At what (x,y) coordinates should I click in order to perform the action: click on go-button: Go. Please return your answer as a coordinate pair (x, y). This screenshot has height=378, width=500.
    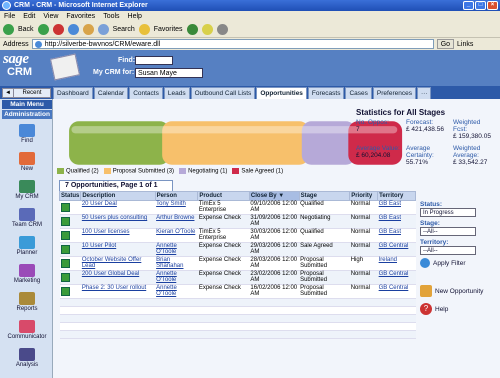
    Looking at the image, I should click on (445, 44).